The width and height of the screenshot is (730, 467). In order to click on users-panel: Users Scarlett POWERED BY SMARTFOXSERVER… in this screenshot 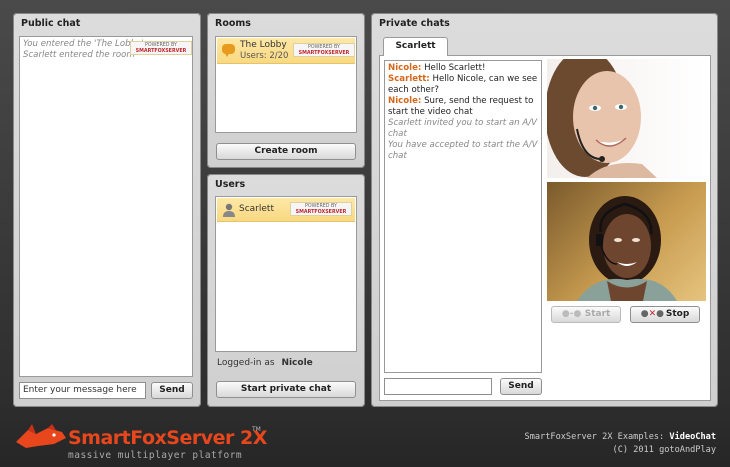, I will do `click(286, 290)`.